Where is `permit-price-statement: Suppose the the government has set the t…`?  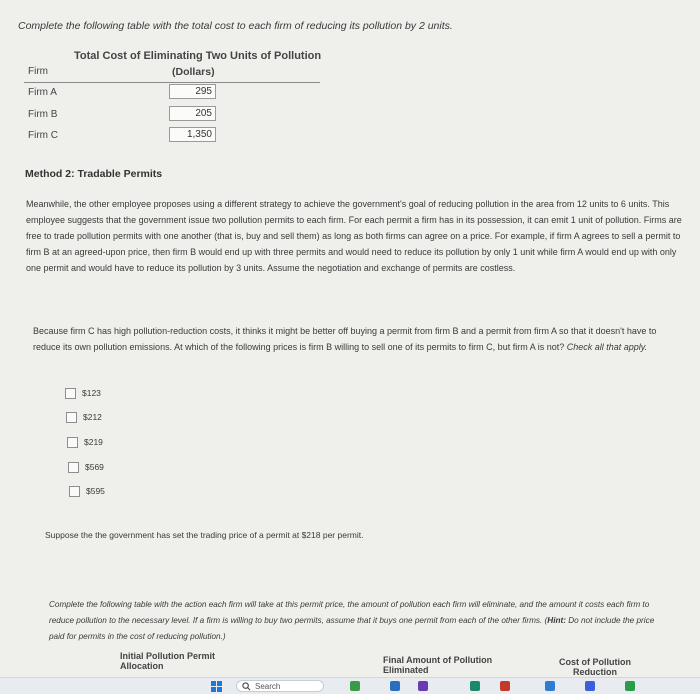 permit-price-statement: Suppose the the government has set the t… is located at coordinates (204, 535).